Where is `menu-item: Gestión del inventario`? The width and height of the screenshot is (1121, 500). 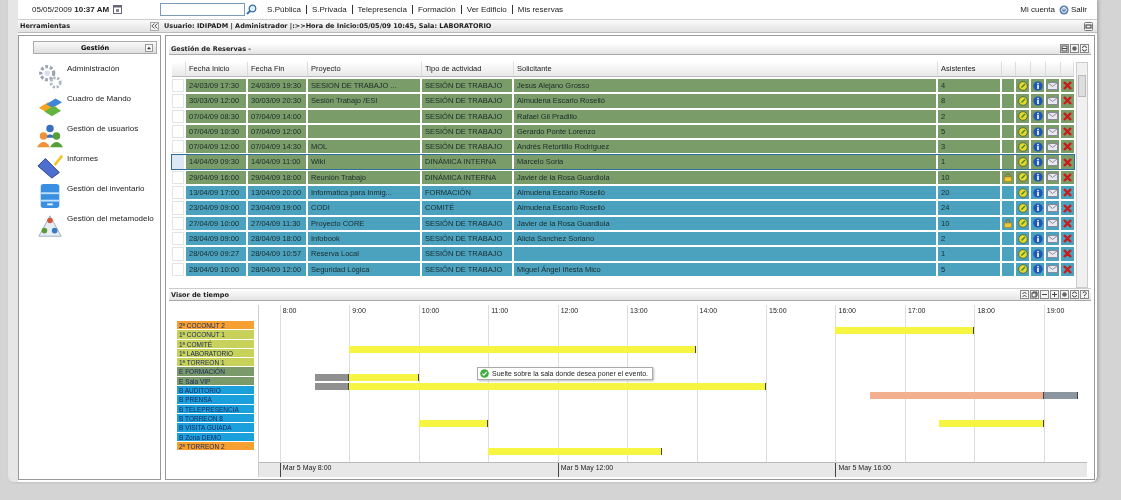
menu-item: Gestión del inventario is located at coordinates (106, 188).